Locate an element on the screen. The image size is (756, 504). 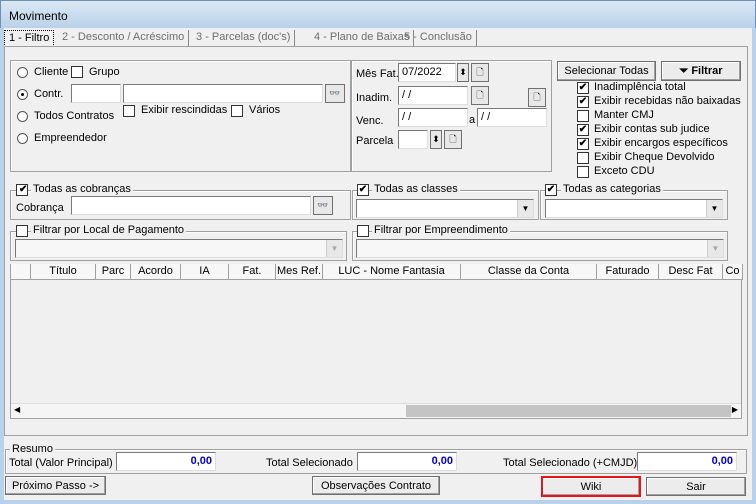
checkbox-empreendimento is located at coordinates (363, 231).